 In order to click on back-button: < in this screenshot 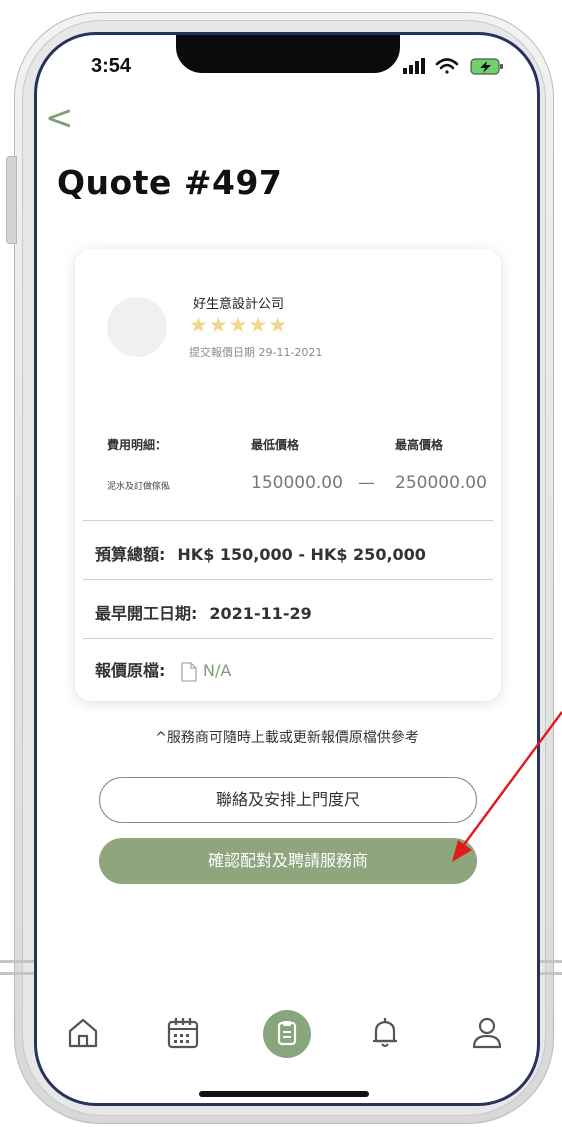, I will do `click(59, 118)`.